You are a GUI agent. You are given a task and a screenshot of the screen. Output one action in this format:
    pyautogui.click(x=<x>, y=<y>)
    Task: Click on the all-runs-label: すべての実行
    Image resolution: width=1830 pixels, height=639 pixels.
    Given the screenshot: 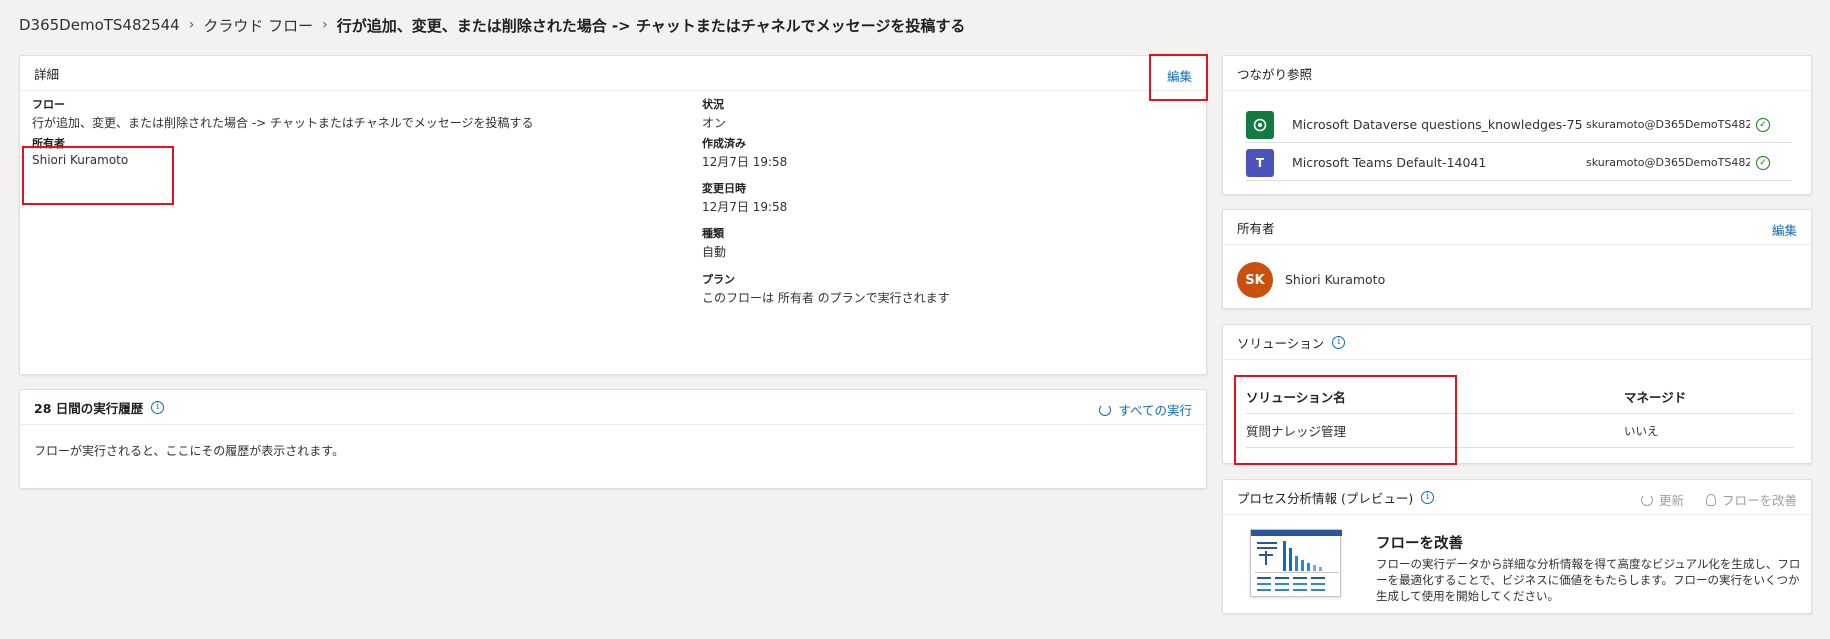 What is the action you would take?
    pyautogui.click(x=1155, y=410)
    